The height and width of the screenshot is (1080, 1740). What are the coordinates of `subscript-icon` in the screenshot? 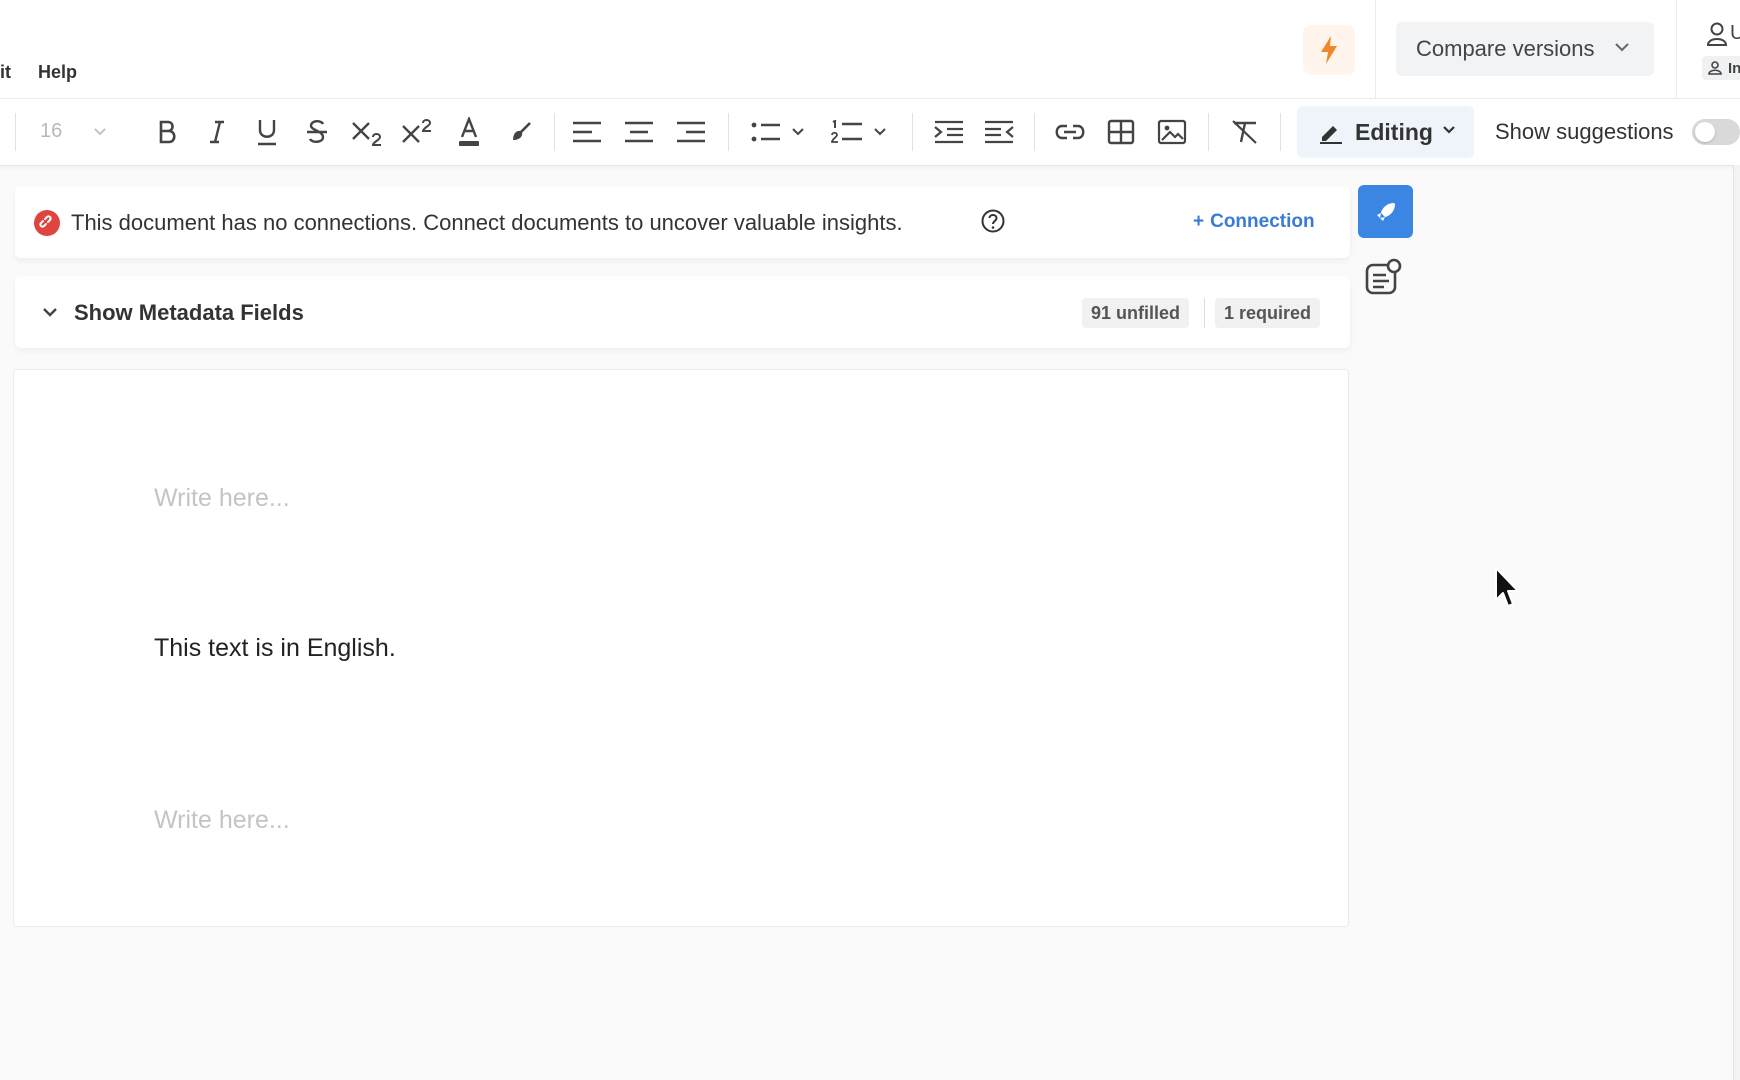 It's located at (367, 134).